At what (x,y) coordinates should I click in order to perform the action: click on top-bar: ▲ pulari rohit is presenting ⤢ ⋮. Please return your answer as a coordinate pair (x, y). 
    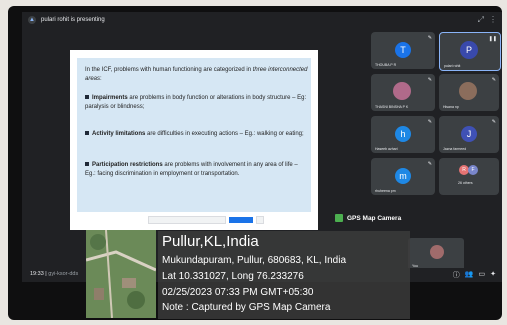
    Looking at the image, I should click on (262, 20).